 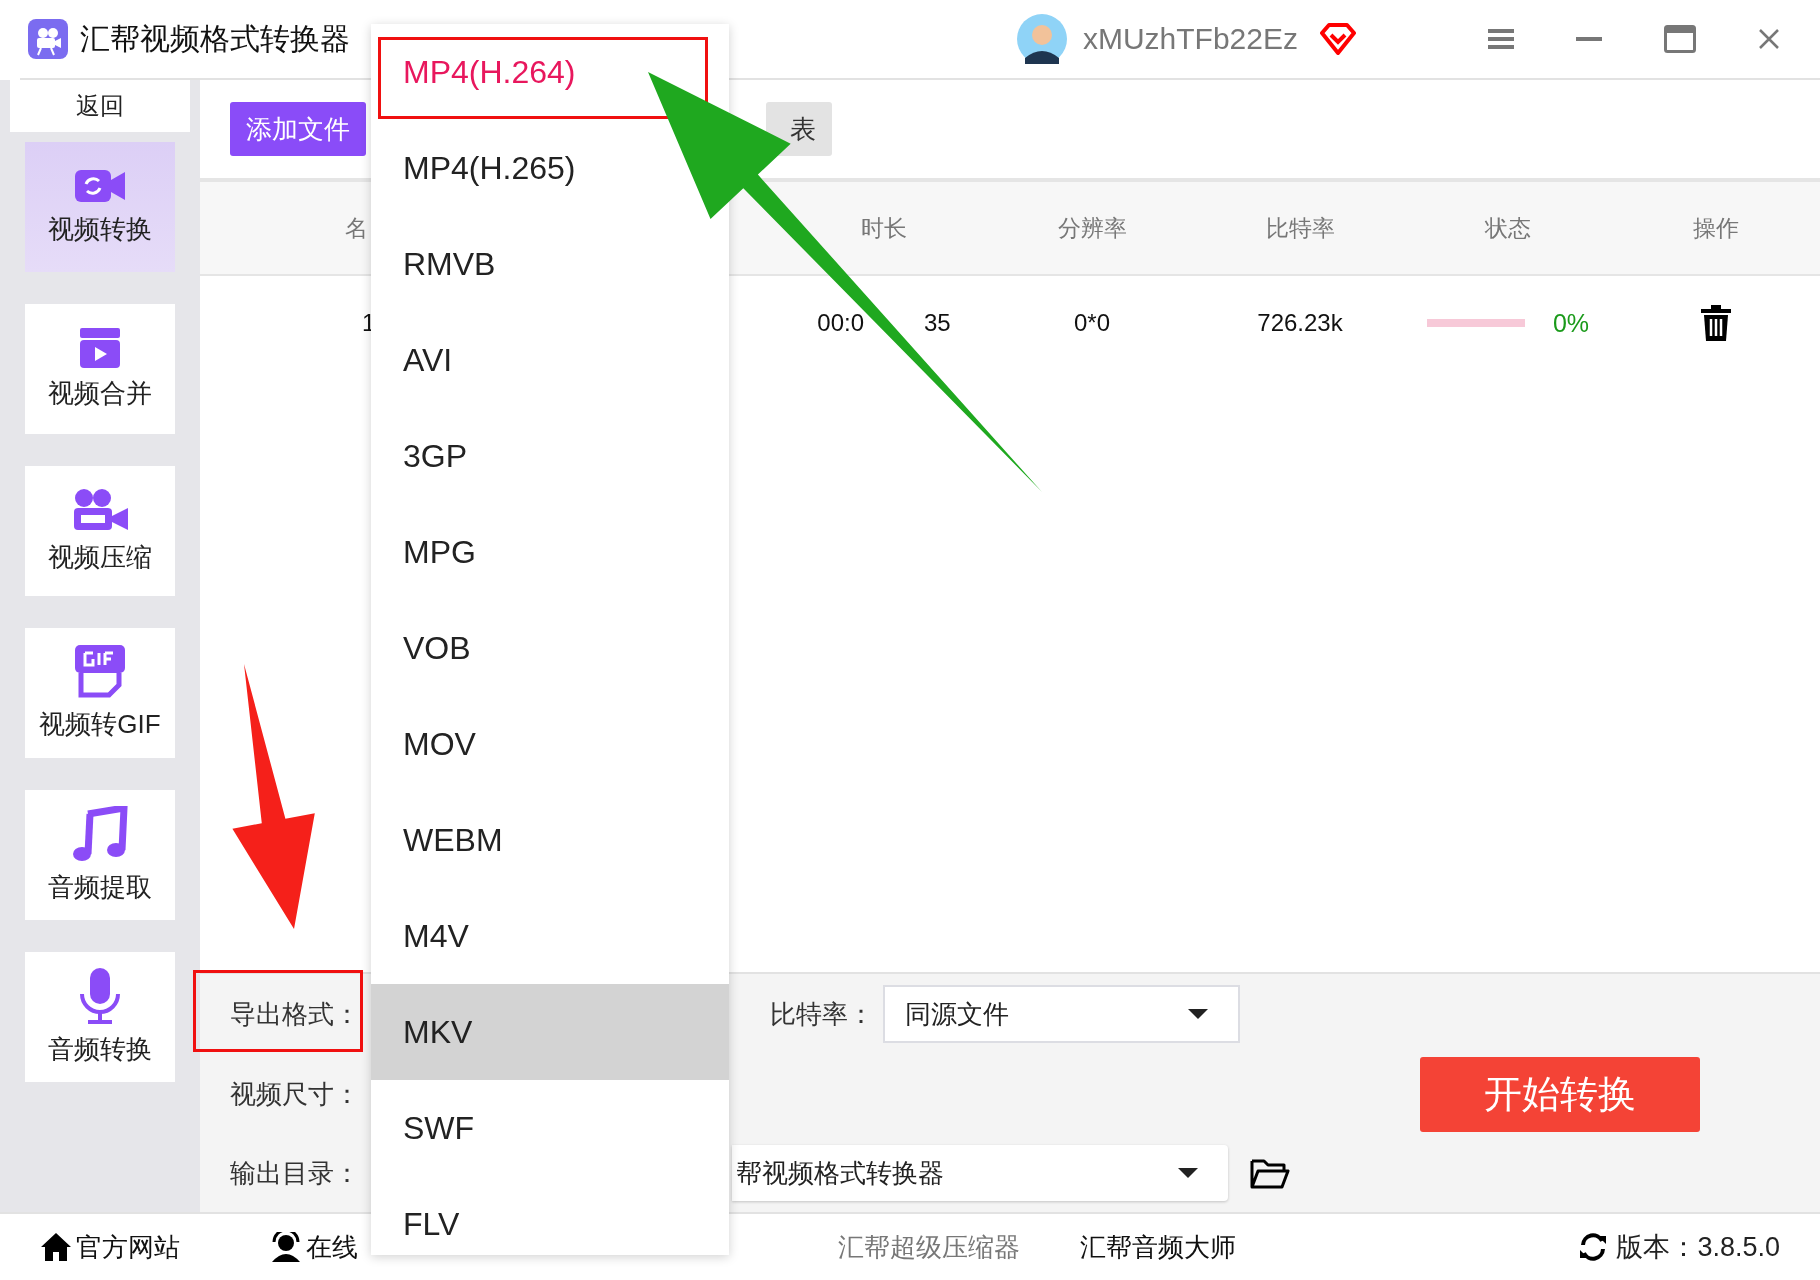 What do you see at coordinates (1091, 323) in the screenshot?
I see `table-cell: 0*0` at bounding box center [1091, 323].